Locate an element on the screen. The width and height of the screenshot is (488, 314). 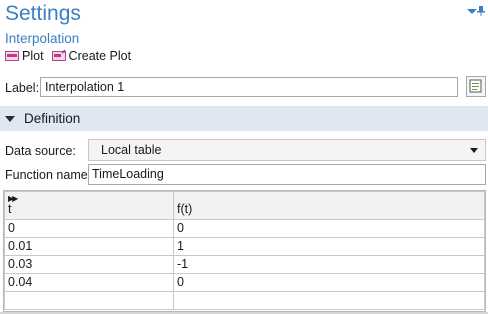
label-caption: Label: is located at coordinates (22, 88).